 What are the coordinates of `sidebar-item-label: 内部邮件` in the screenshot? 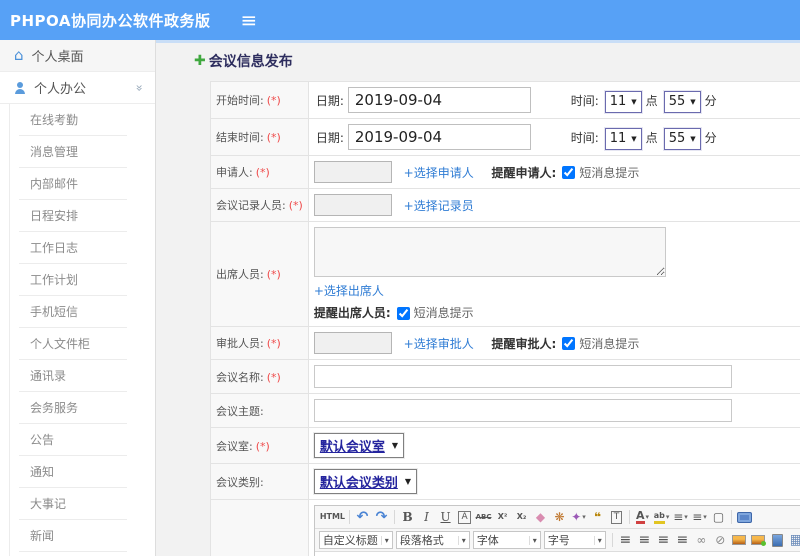 It's located at (54, 184).